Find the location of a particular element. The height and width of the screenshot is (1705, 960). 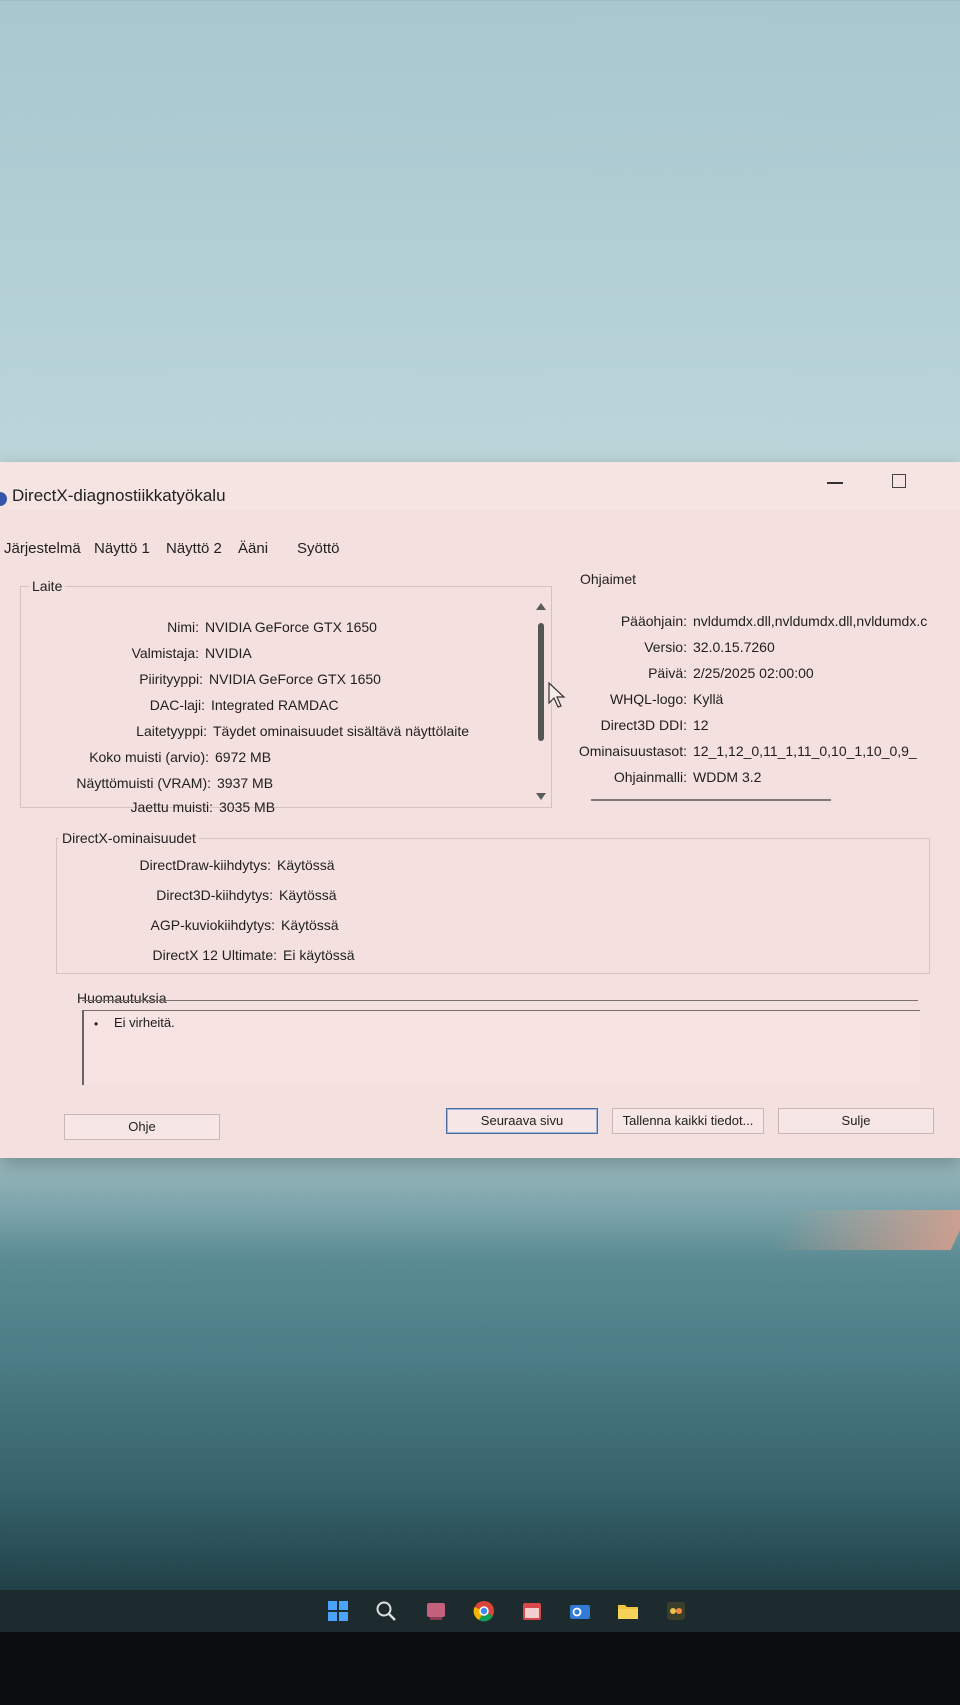

feature-label: Direct3D-kiihdytys: is located at coordinates (214, 895).